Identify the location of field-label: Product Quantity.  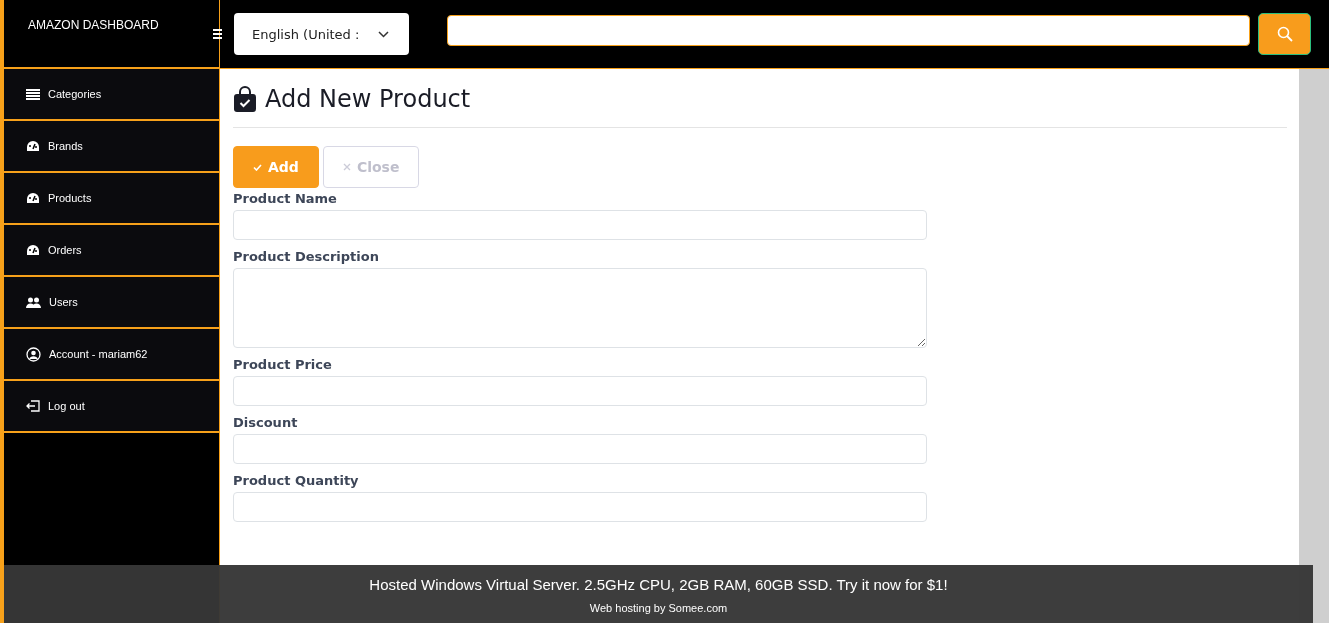
(296, 480).